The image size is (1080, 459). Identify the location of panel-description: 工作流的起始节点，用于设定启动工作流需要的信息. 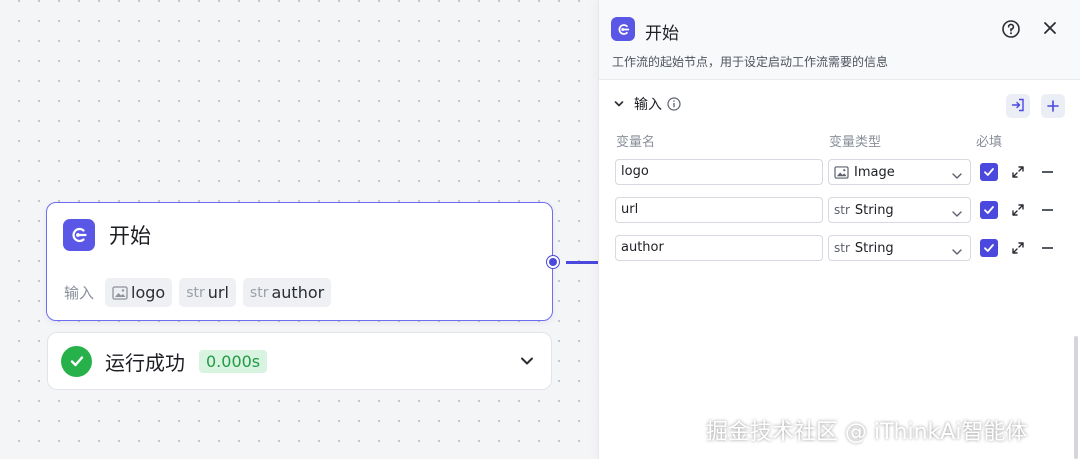
(750, 62).